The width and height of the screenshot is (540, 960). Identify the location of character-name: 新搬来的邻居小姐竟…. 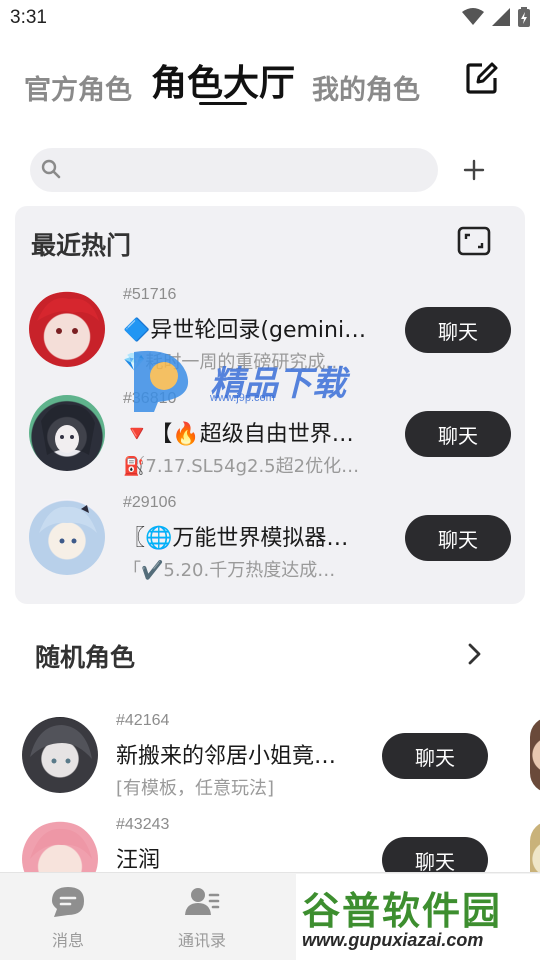
(226, 756).